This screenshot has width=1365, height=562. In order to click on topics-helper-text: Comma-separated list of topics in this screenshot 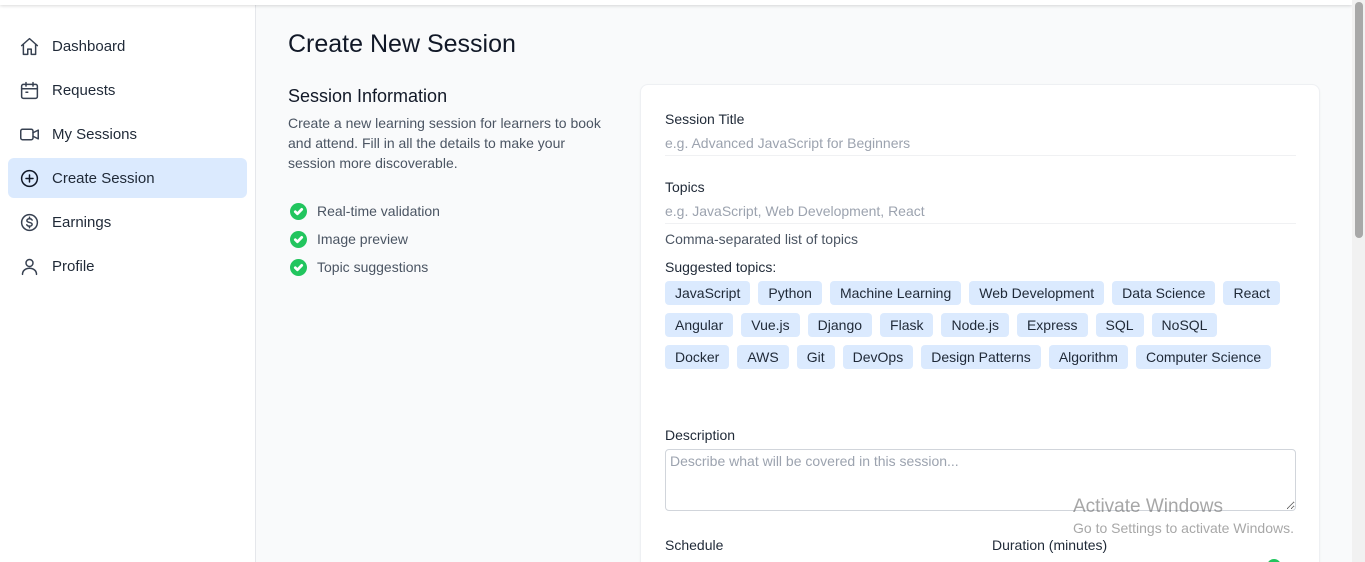, I will do `click(761, 239)`.